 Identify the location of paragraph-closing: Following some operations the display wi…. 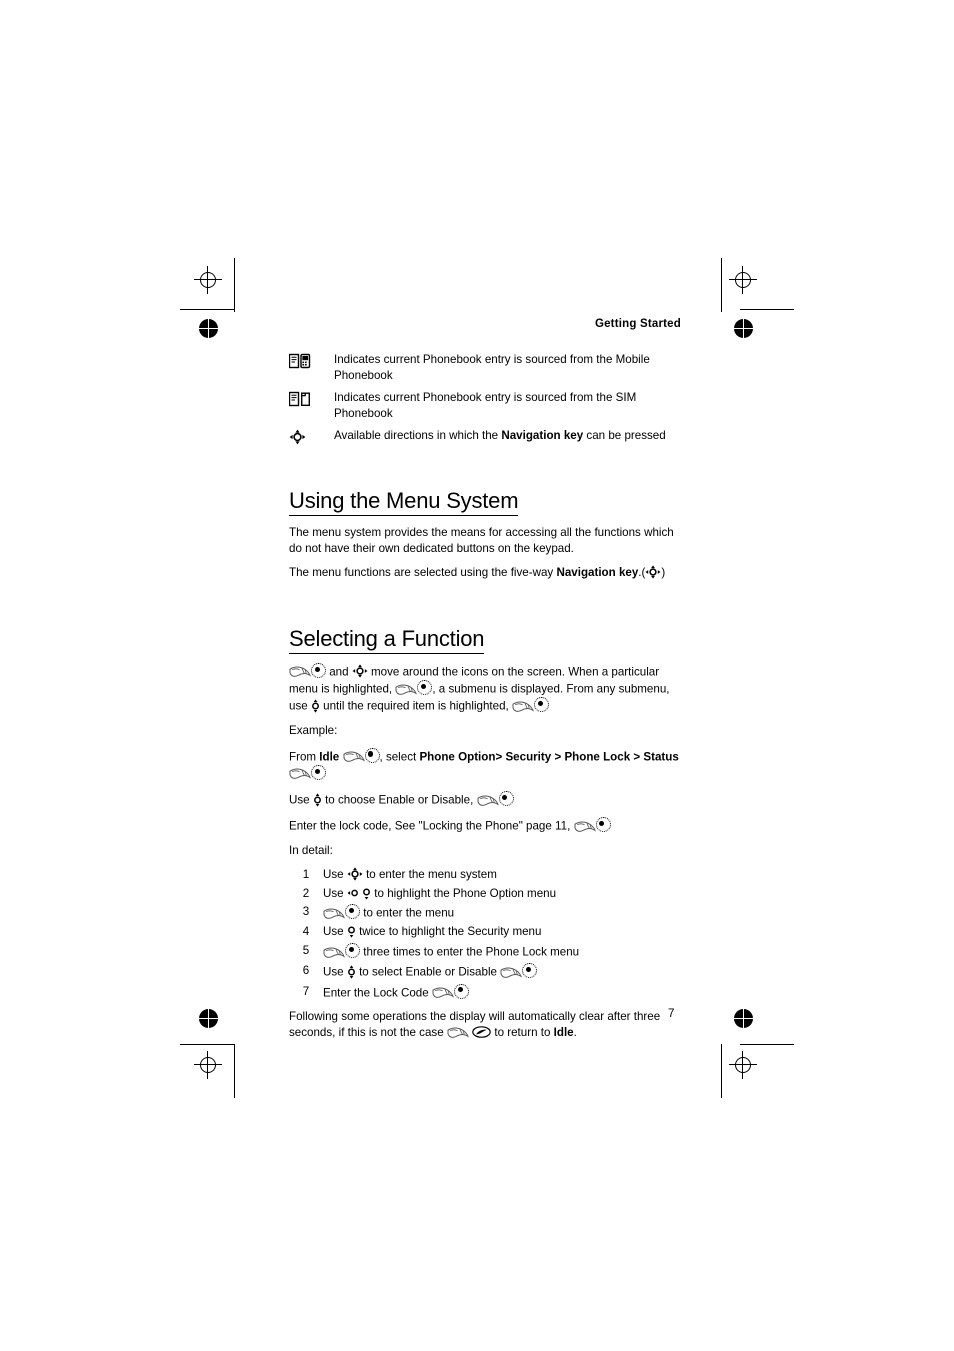
(485, 1024).